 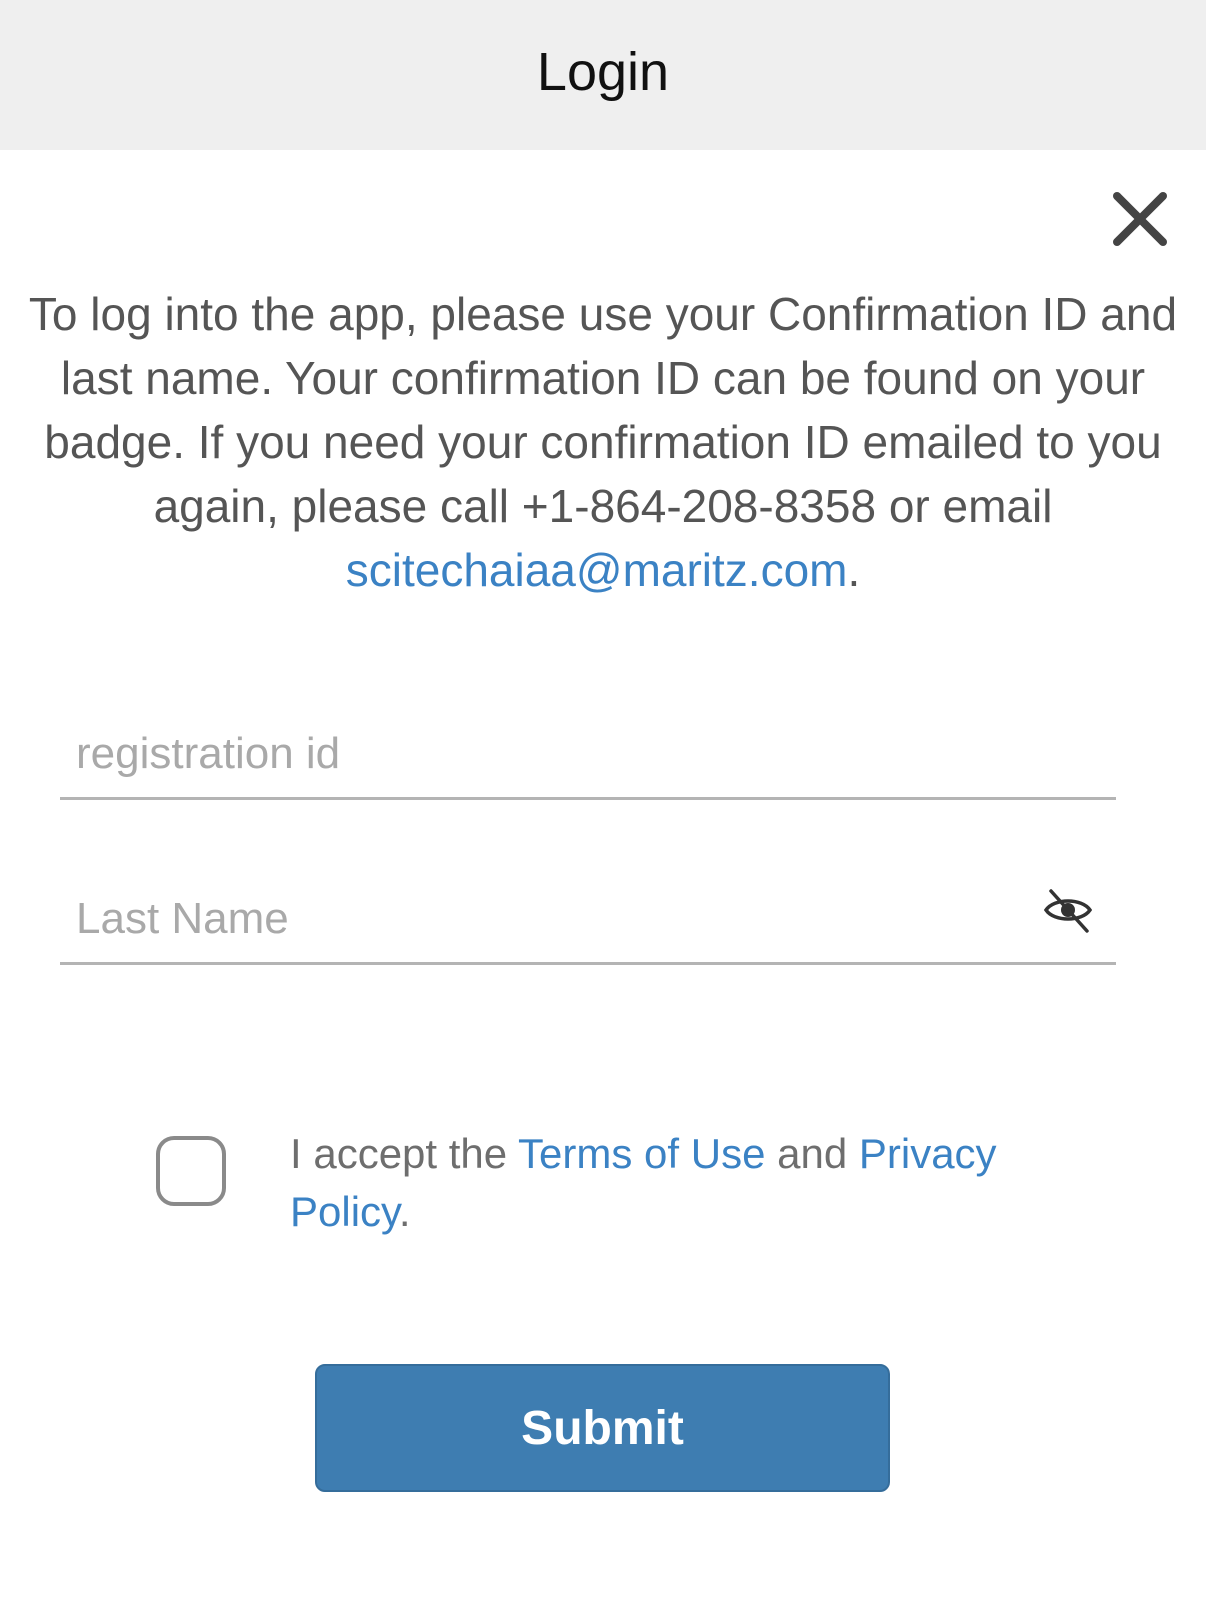 I want to click on close-button, so click(x=1140, y=219).